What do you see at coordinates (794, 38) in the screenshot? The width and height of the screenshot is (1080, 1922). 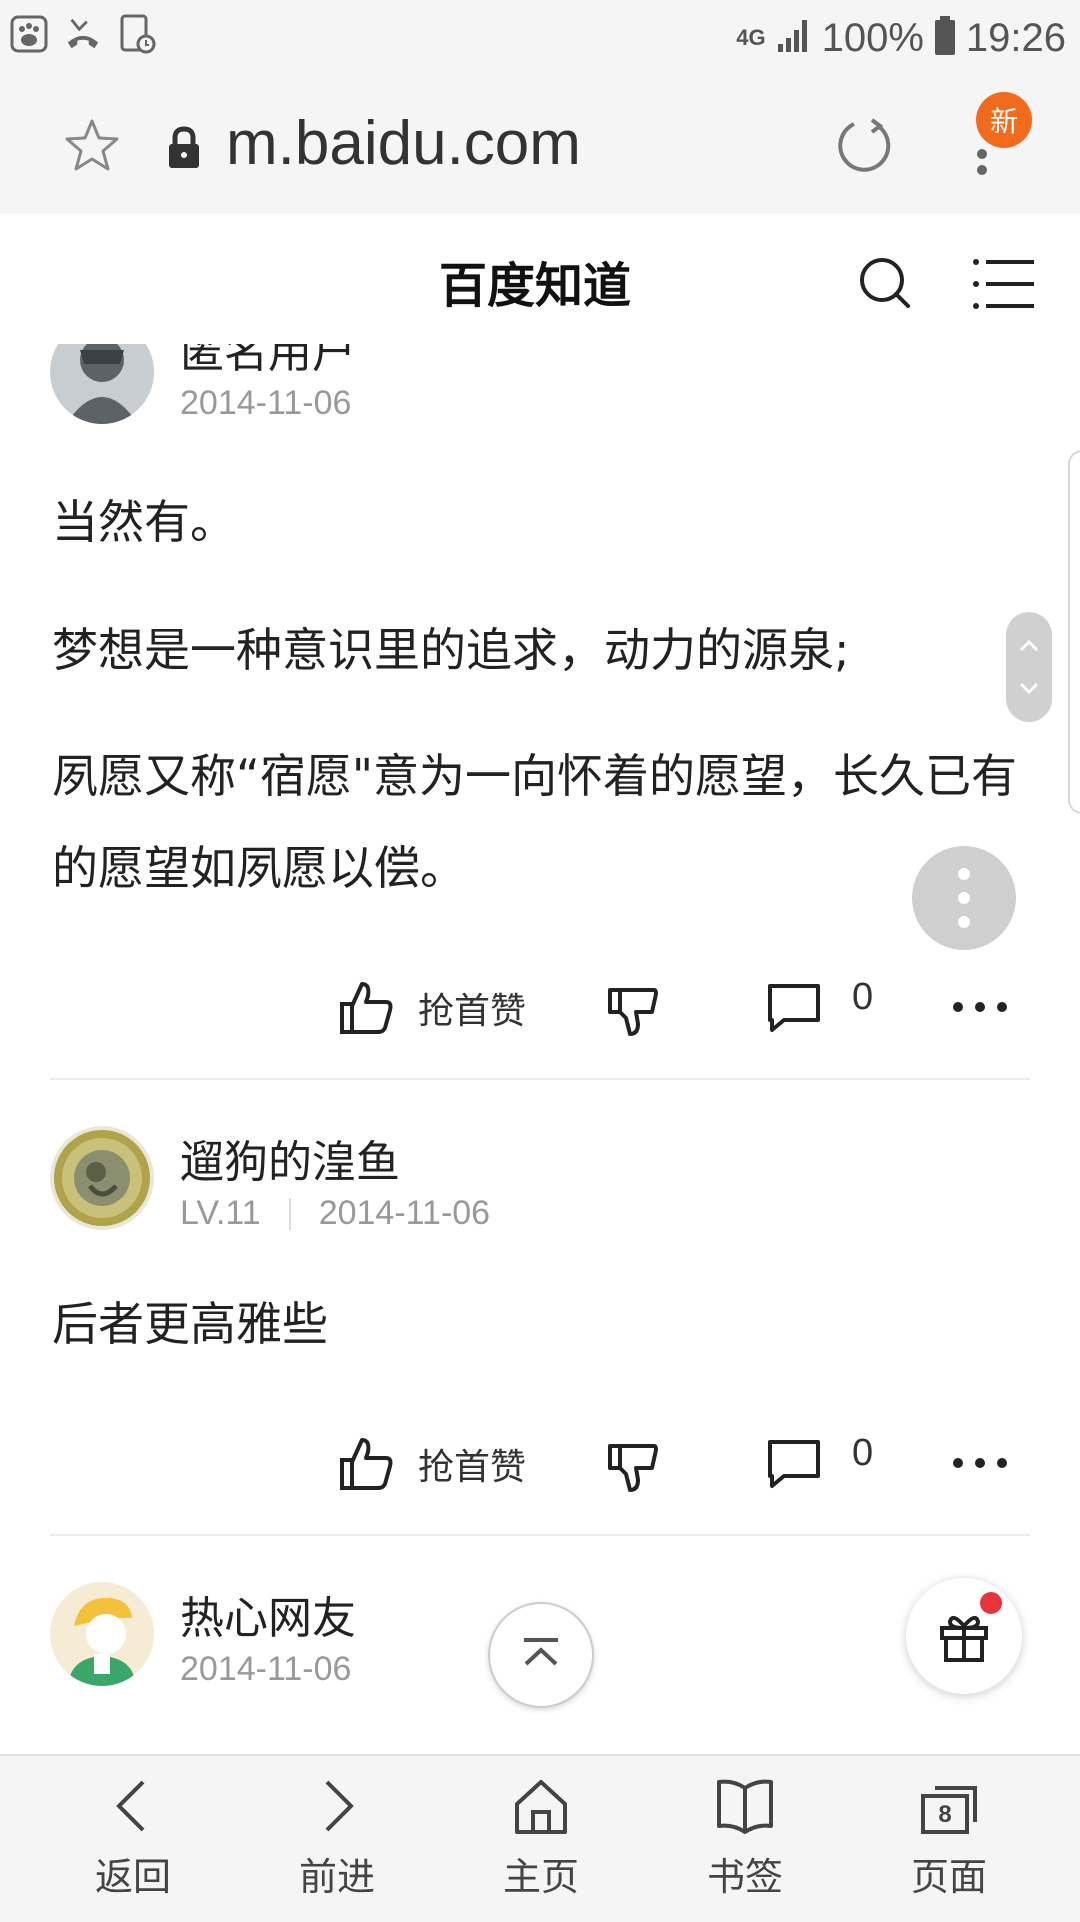 I see `signal-icon` at bounding box center [794, 38].